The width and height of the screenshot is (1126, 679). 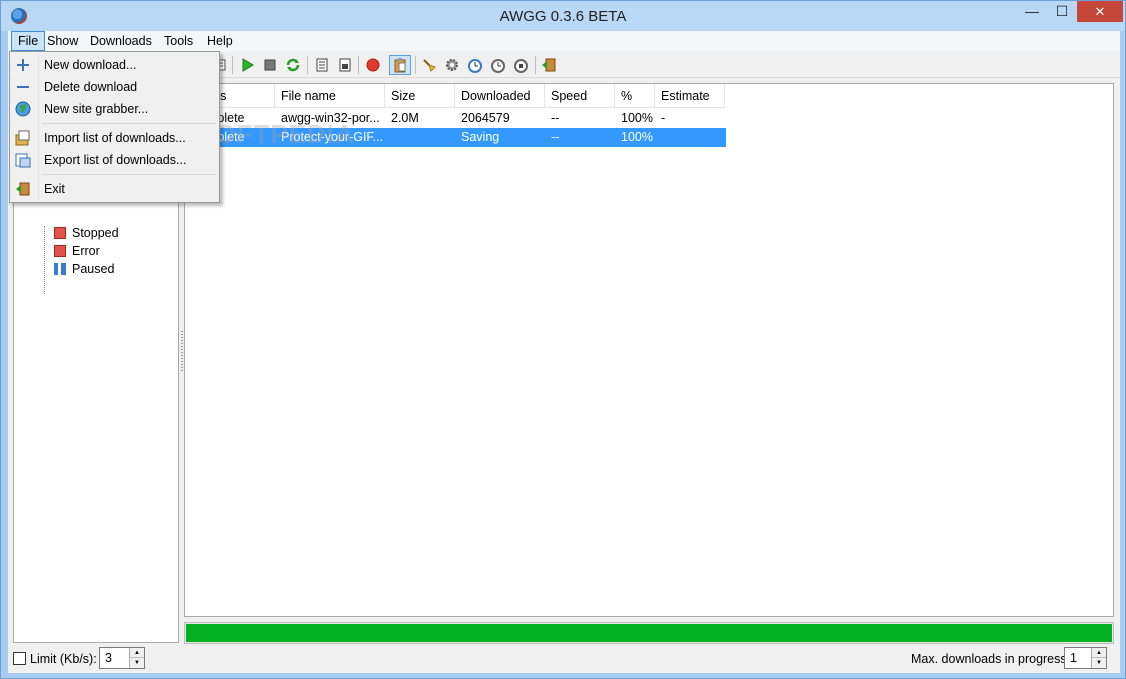 What do you see at coordinates (54, 189) in the screenshot?
I see `menu-item-label: Exit` at bounding box center [54, 189].